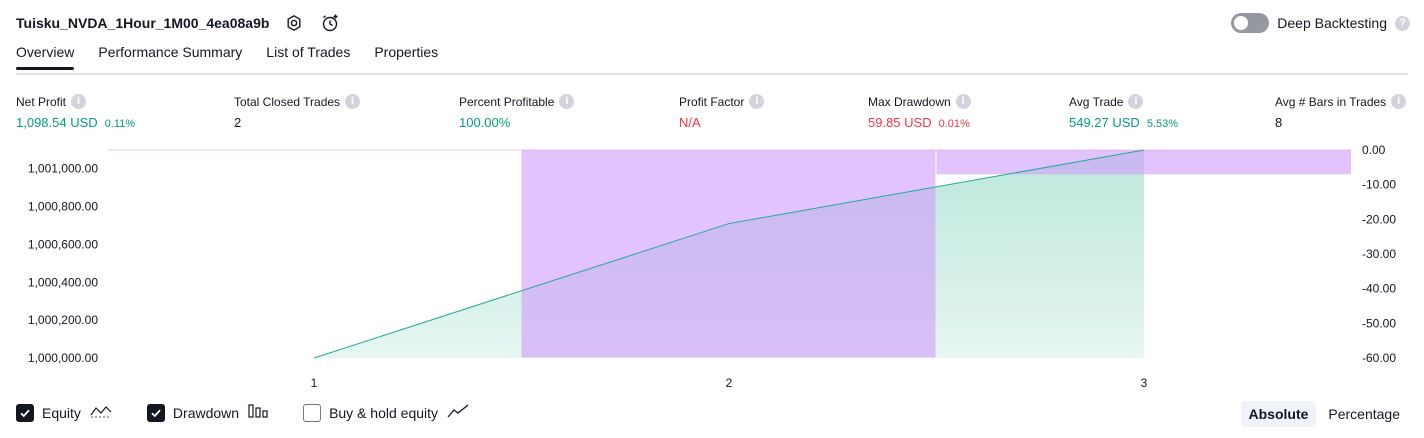  Describe the element at coordinates (63, 282) in the screenshot. I see `left-axis-tick-label: 1,000,400.00` at that location.